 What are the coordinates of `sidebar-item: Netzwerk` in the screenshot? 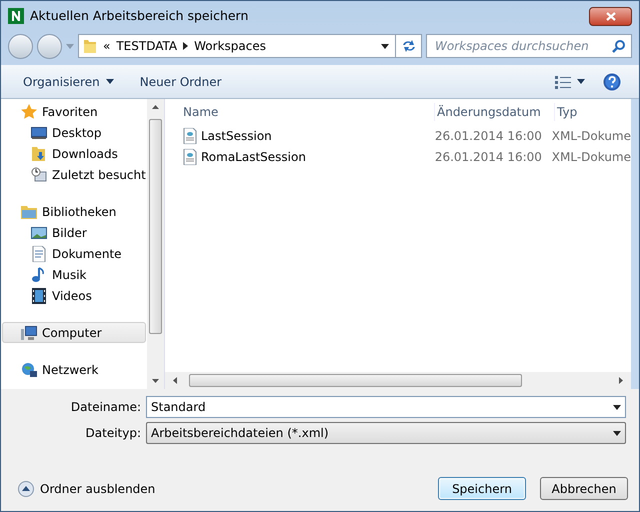 It's located at (74, 369).